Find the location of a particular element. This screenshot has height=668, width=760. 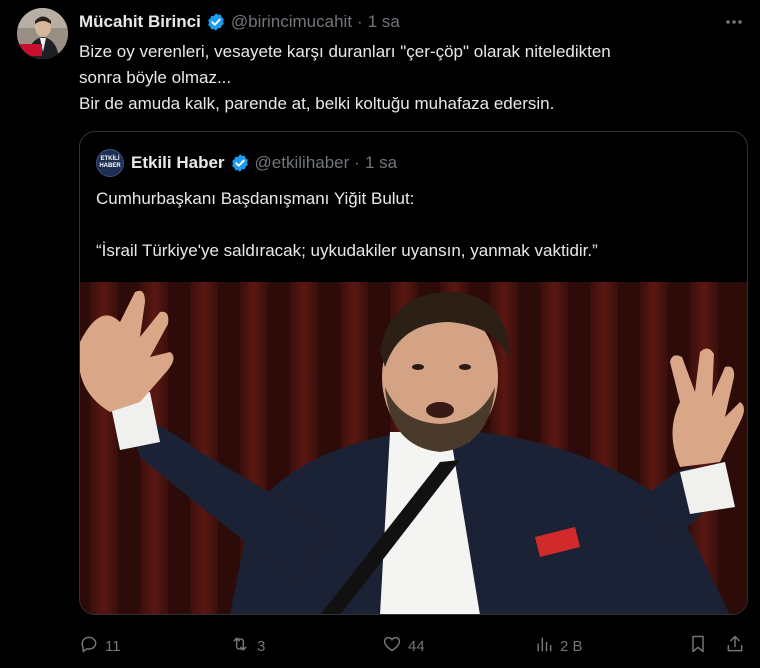

repost-icon is located at coordinates (240, 646).